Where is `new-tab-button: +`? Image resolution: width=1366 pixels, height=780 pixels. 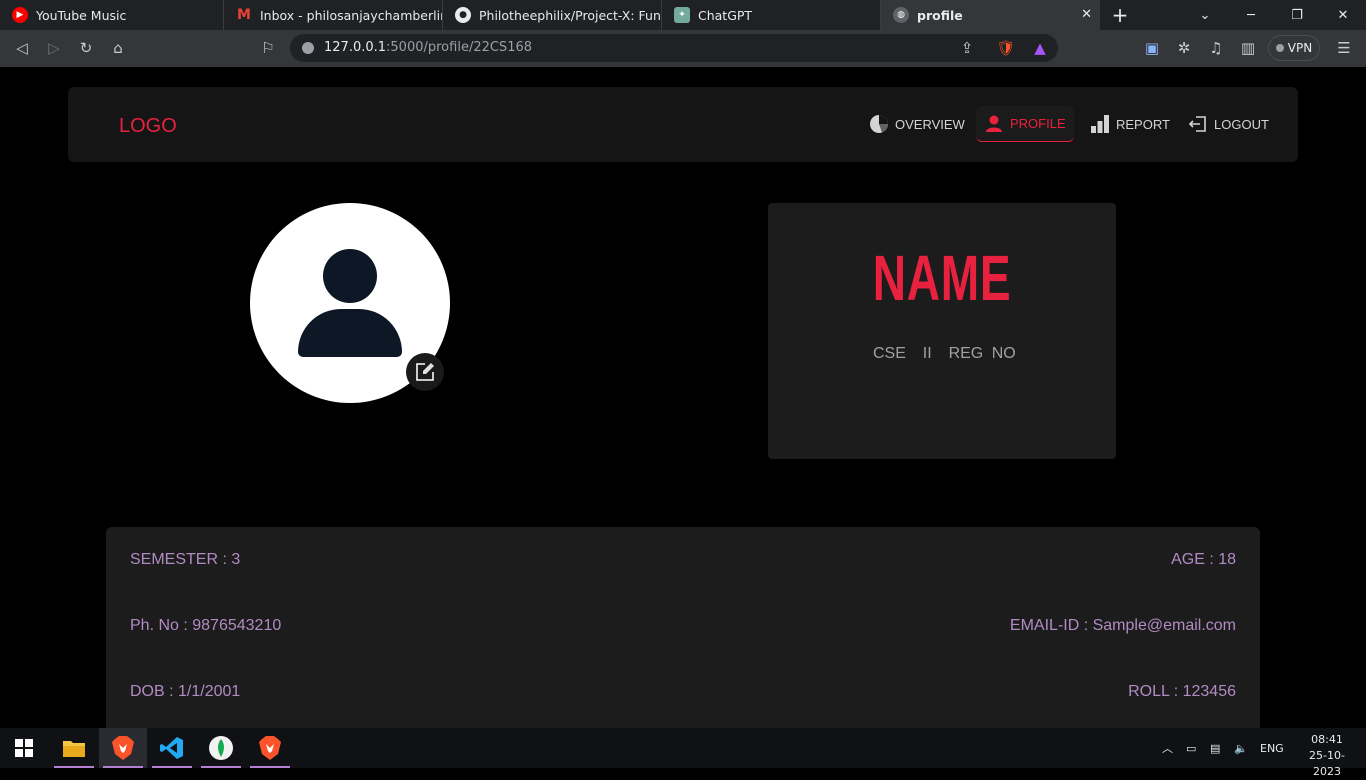 new-tab-button: + is located at coordinates (1120, 15).